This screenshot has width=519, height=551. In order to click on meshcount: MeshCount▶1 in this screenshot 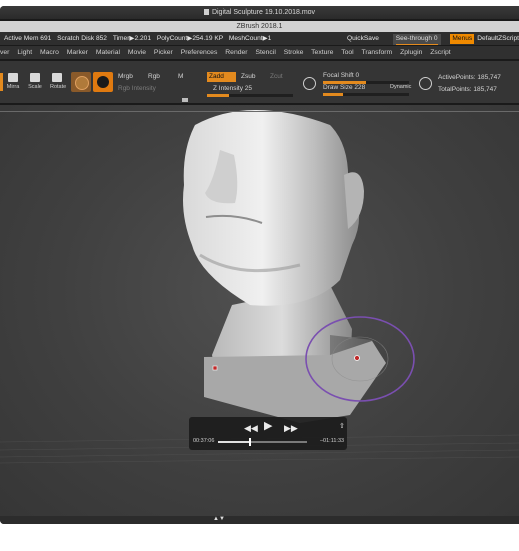, I will do `click(250, 38)`.